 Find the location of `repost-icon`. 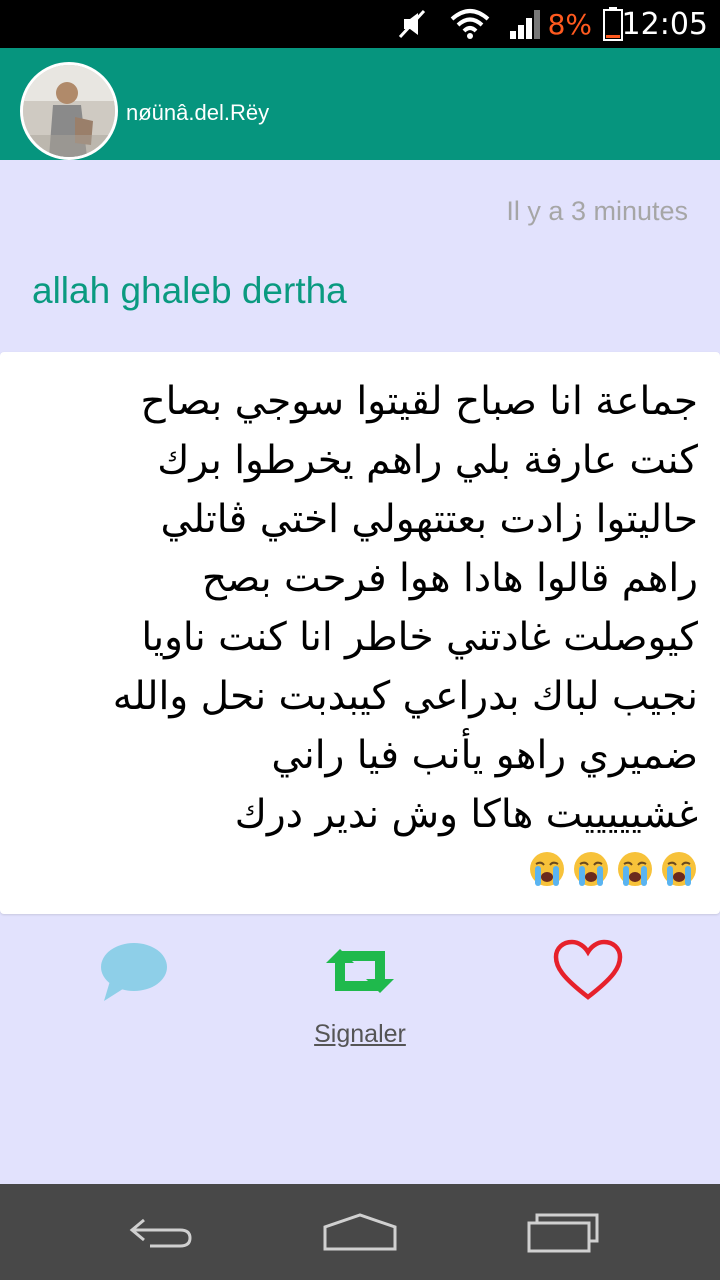

repost-icon is located at coordinates (360, 971).